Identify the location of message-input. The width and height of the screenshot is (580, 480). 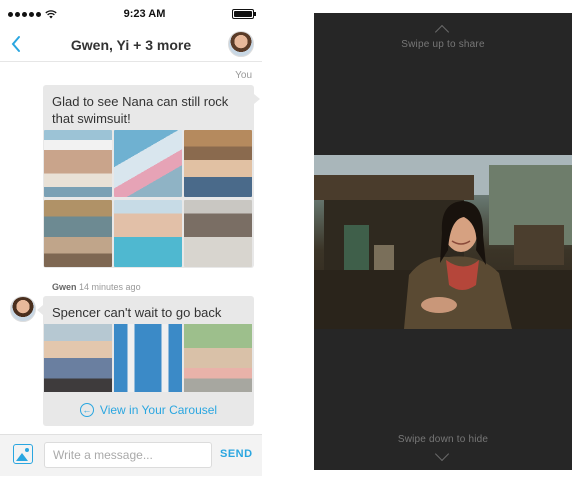
(128, 455).